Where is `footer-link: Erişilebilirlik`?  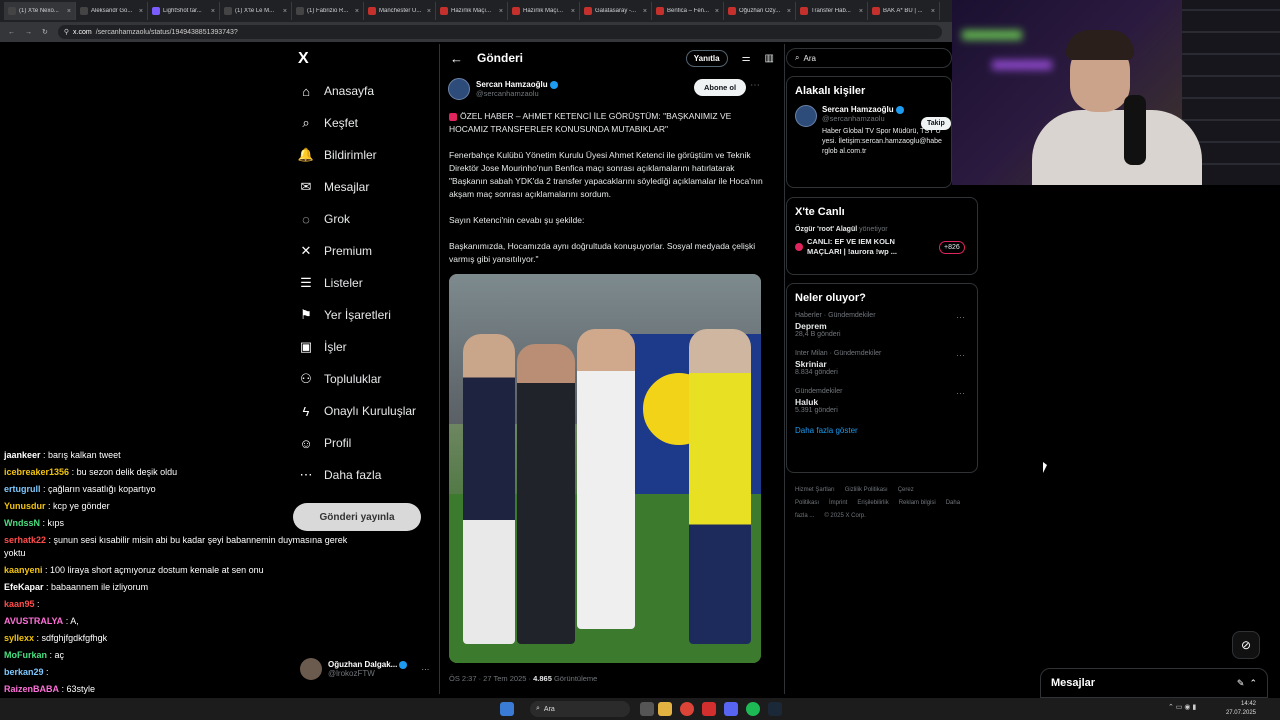 footer-link: Erişilebilirlik is located at coordinates (872, 503).